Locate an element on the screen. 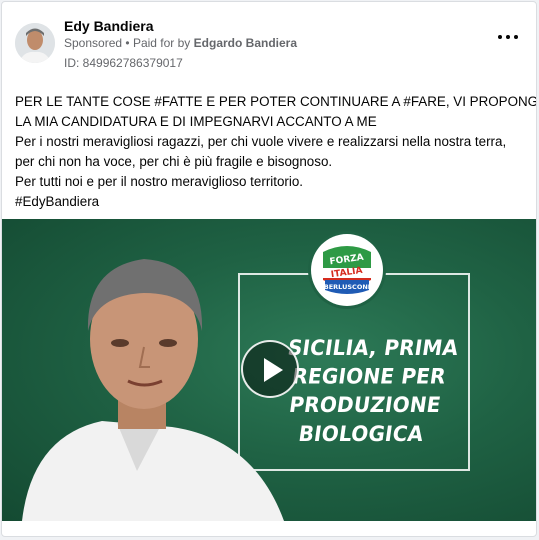 This screenshot has width=539, height=540. headline-line: SICILIA, PRIMA is located at coordinates (373, 347).